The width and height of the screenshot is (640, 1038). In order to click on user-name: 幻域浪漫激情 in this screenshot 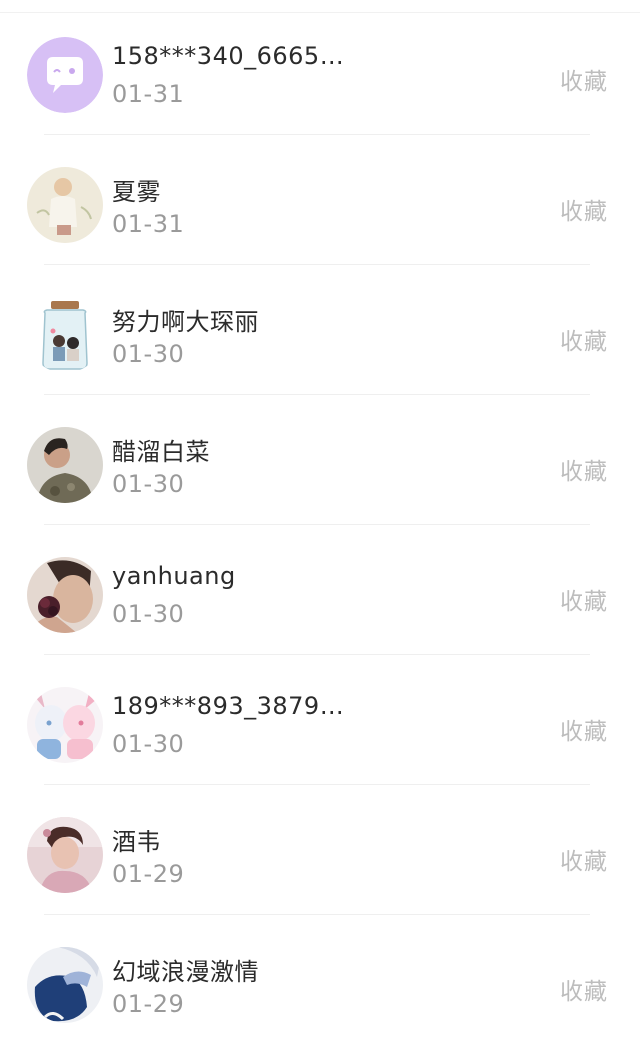, I will do `click(185, 969)`.